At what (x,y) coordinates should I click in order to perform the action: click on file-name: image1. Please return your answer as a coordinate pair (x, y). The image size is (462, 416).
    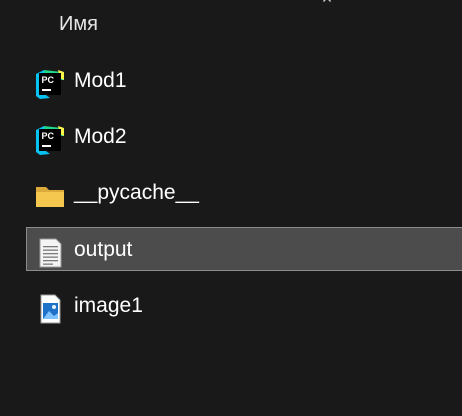
    Looking at the image, I should click on (108, 305).